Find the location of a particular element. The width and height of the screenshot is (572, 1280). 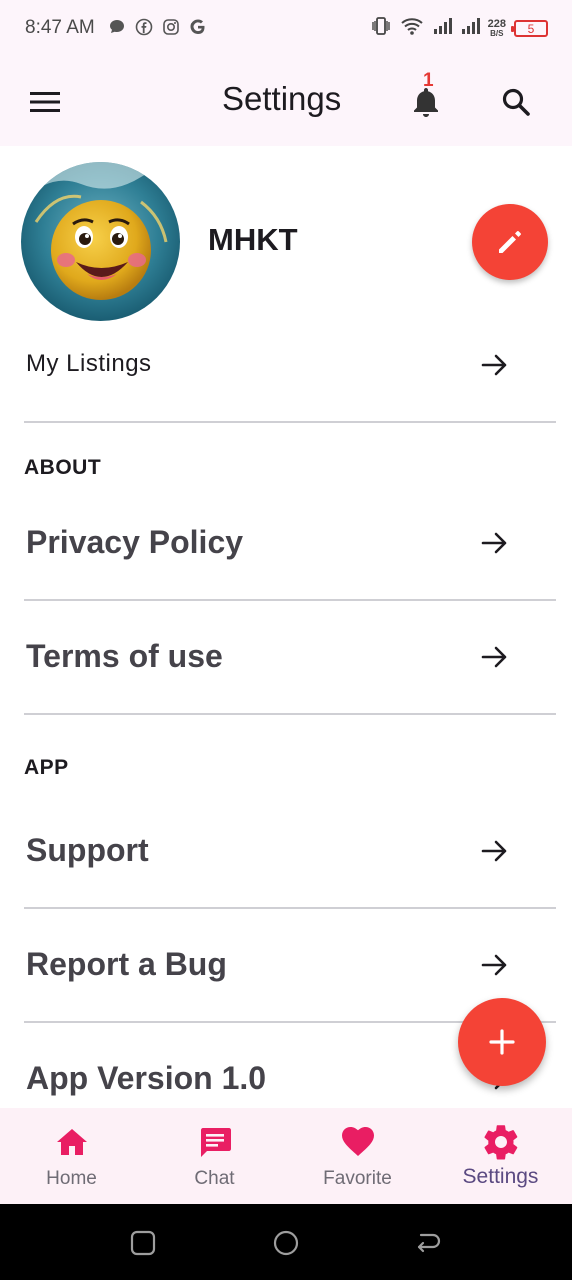

nav-item-chat: Chat is located at coordinates (214, 1156).